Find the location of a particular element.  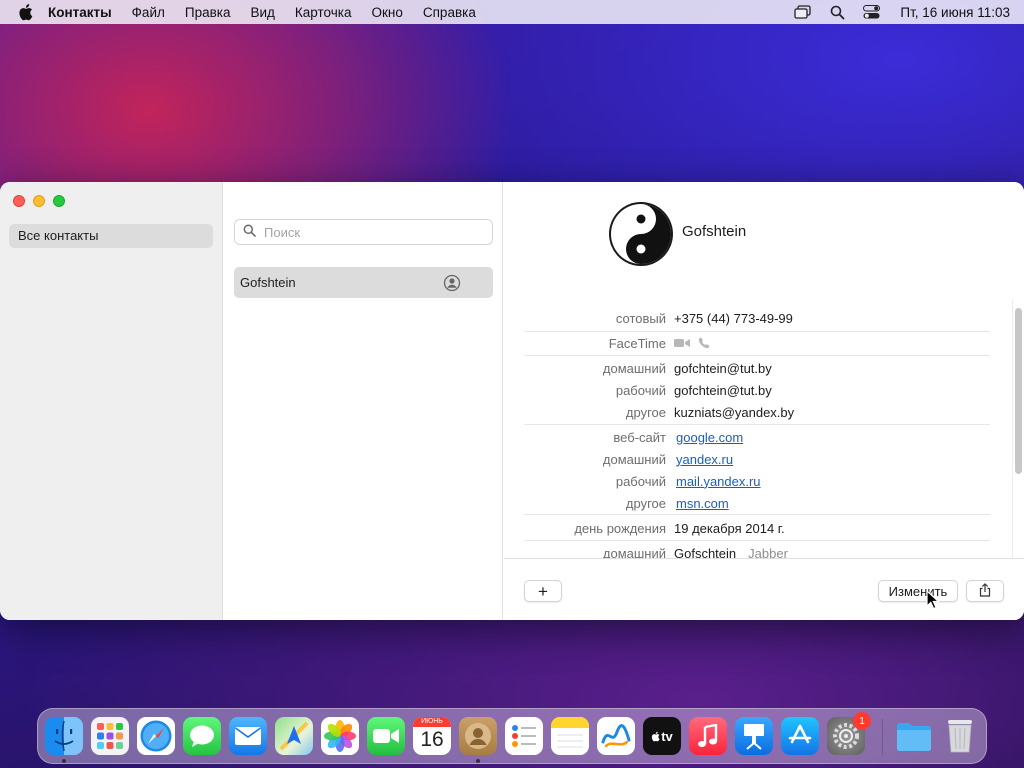

url-link: msn.com is located at coordinates (702, 503).